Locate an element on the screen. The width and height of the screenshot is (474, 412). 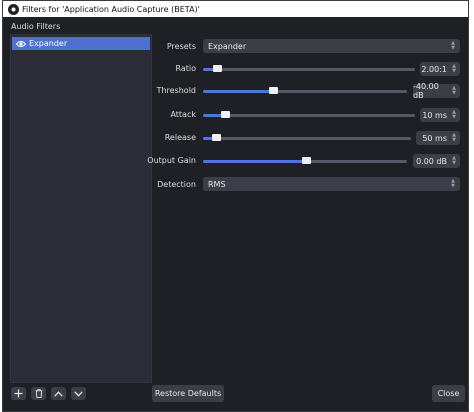
detection-value: RMS is located at coordinates (217, 184).